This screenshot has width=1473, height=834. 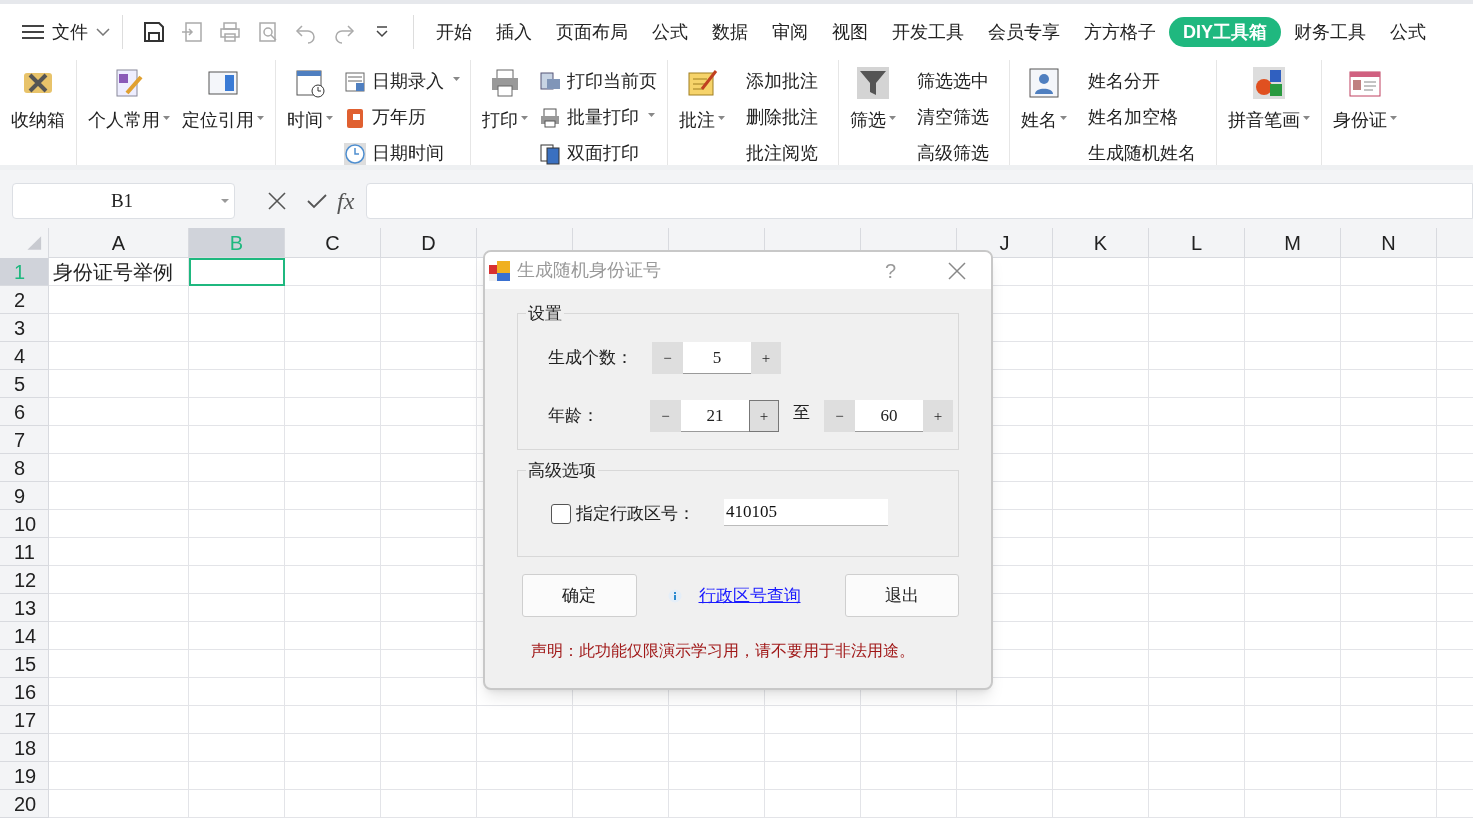 What do you see at coordinates (24, 384) in the screenshot?
I see `row-header: 5` at bounding box center [24, 384].